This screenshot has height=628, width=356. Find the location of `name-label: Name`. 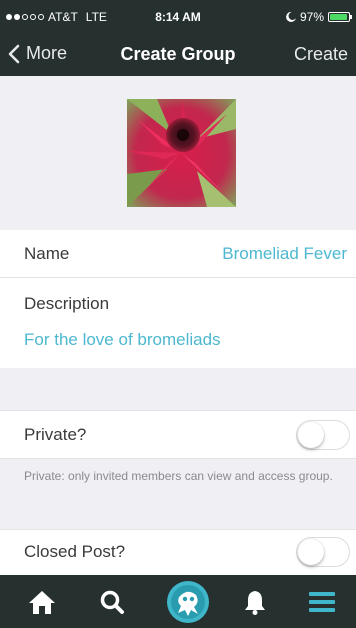

name-label: Name is located at coordinates (47, 253).